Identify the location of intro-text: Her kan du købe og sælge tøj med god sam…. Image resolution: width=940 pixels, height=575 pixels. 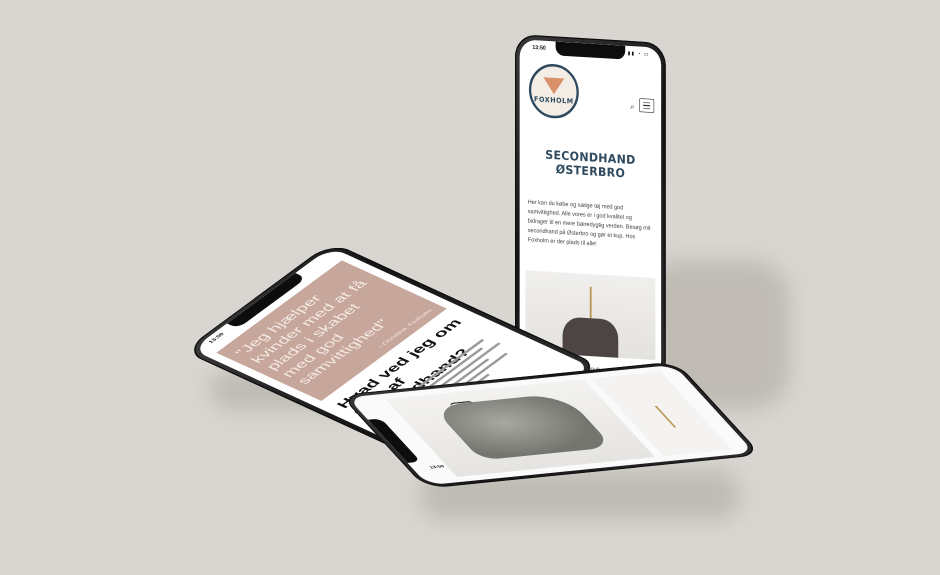
(589, 223).